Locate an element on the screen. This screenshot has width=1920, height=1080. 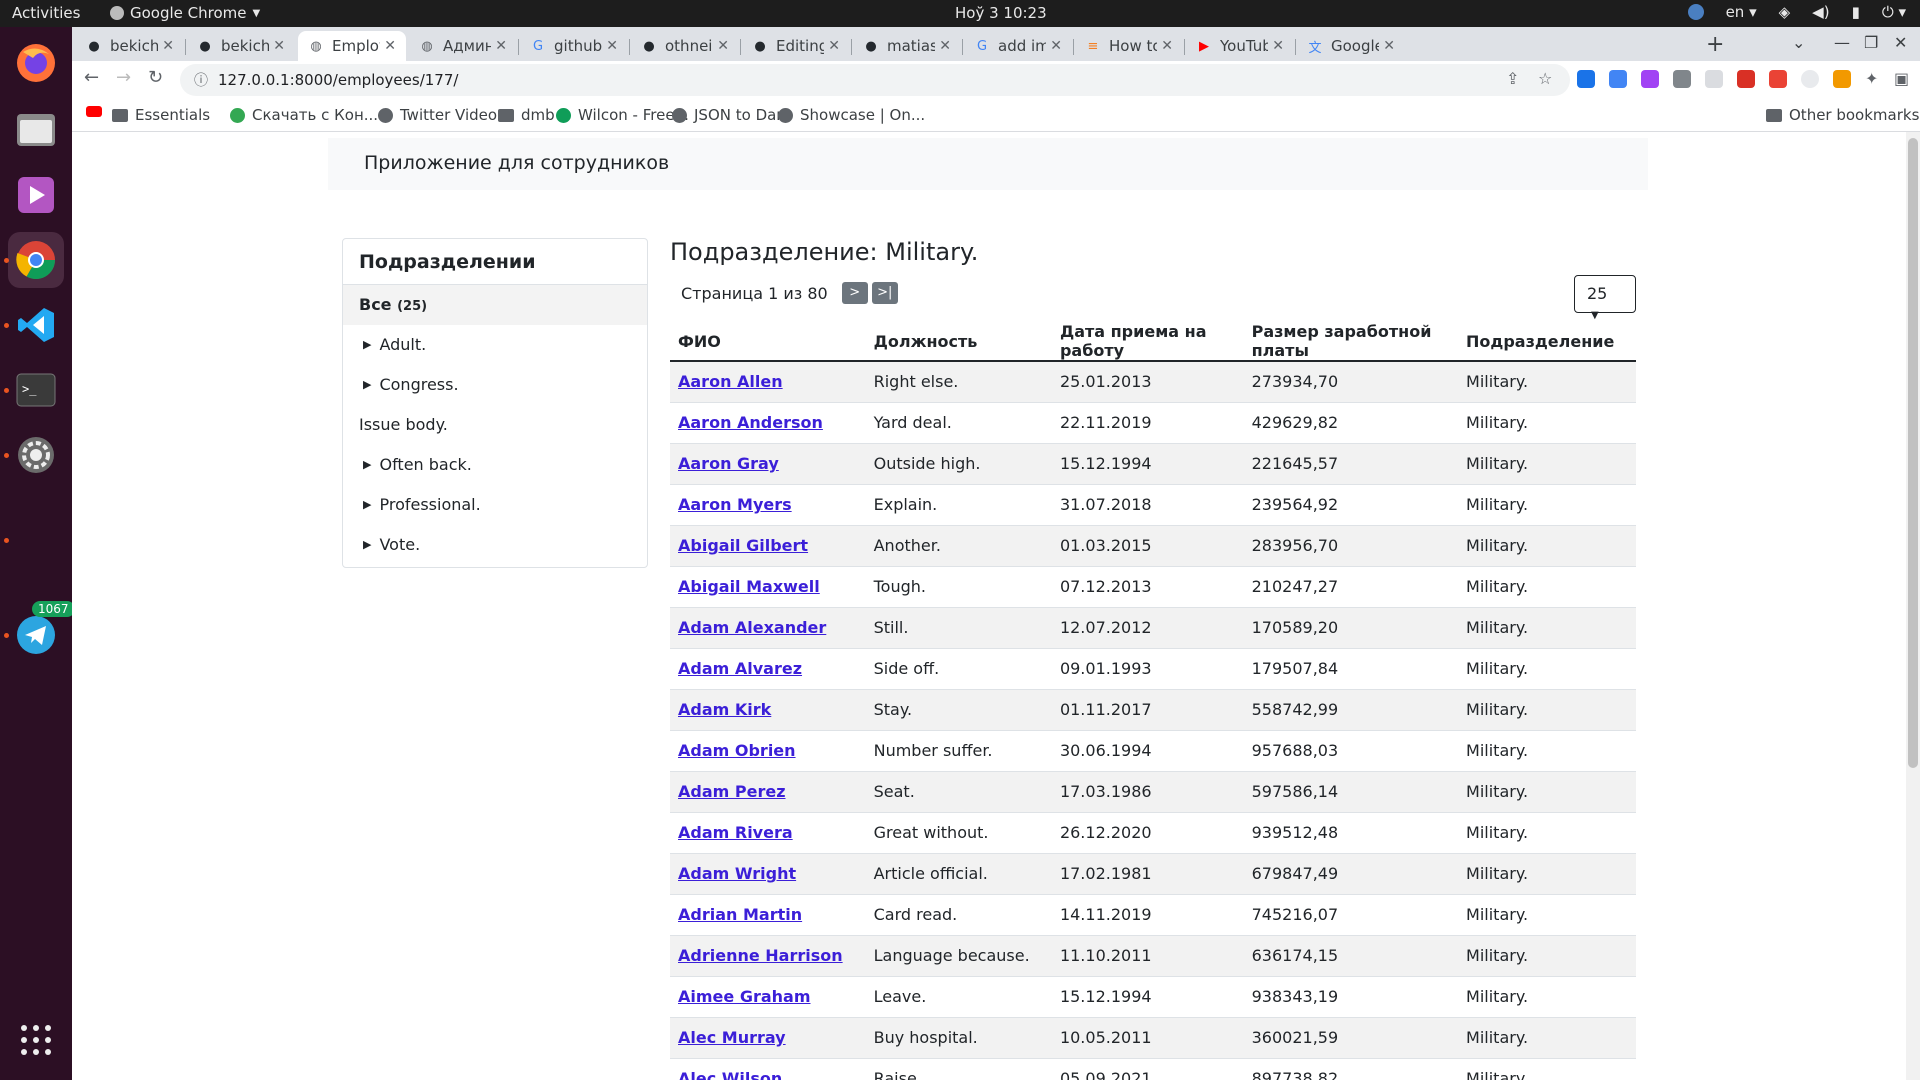
browser-tab: ● bekich97/✕ is located at coordinates (130, 46).